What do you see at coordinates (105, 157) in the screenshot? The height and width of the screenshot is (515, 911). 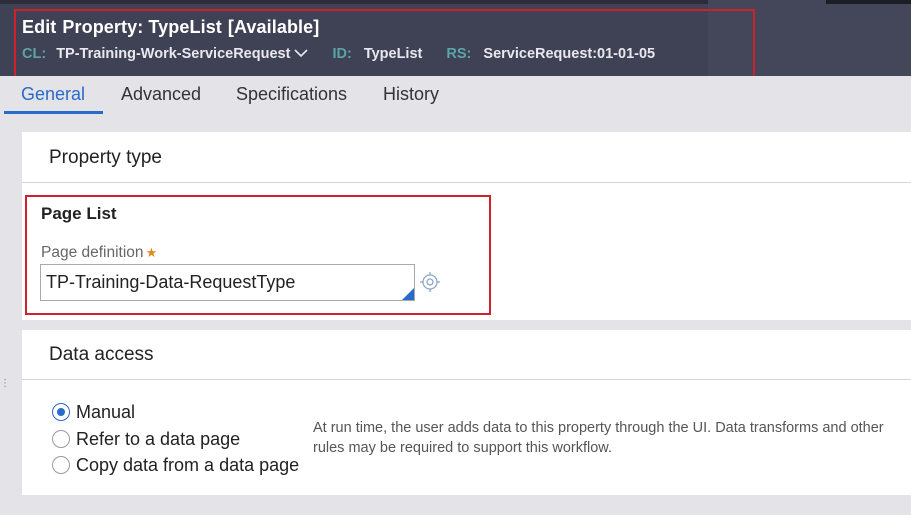 I see `property-type-title: Property type` at bounding box center [105, 157].